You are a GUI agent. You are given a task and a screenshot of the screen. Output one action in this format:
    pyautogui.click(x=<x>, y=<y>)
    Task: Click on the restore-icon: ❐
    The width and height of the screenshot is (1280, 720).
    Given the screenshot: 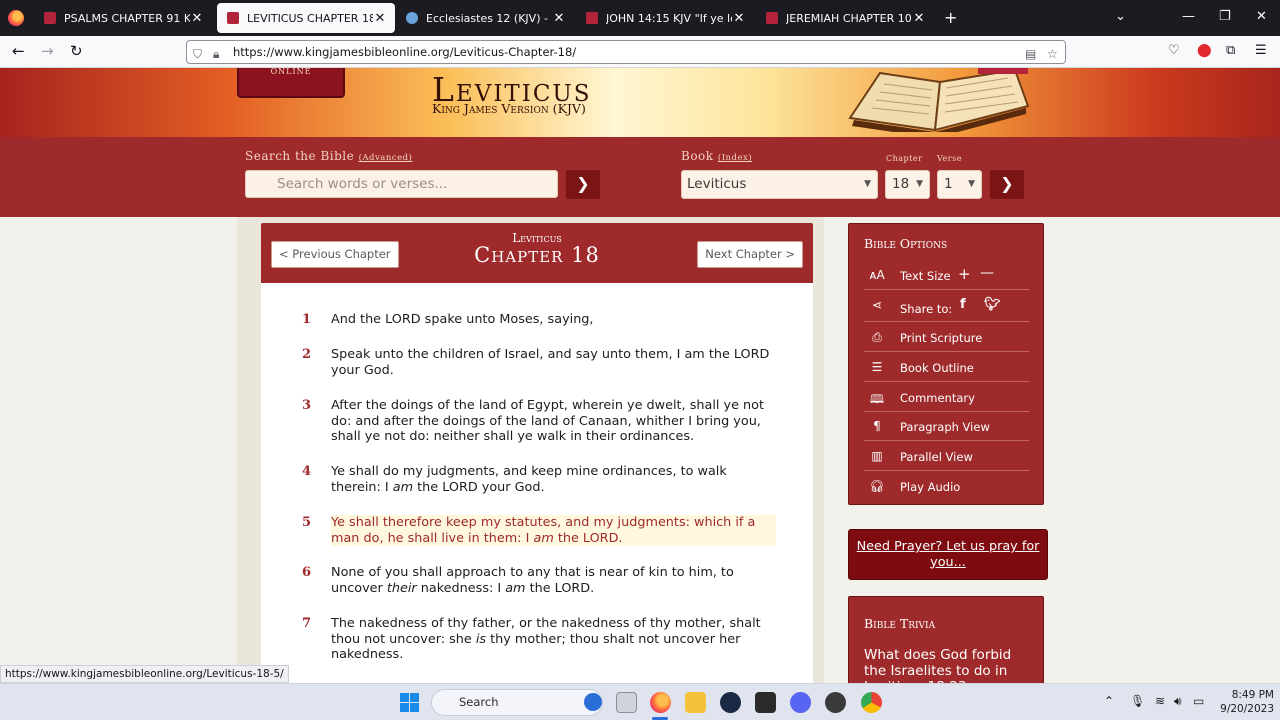 What is the action you would take?
    pyautogui.click(x=1225, y=16)
    